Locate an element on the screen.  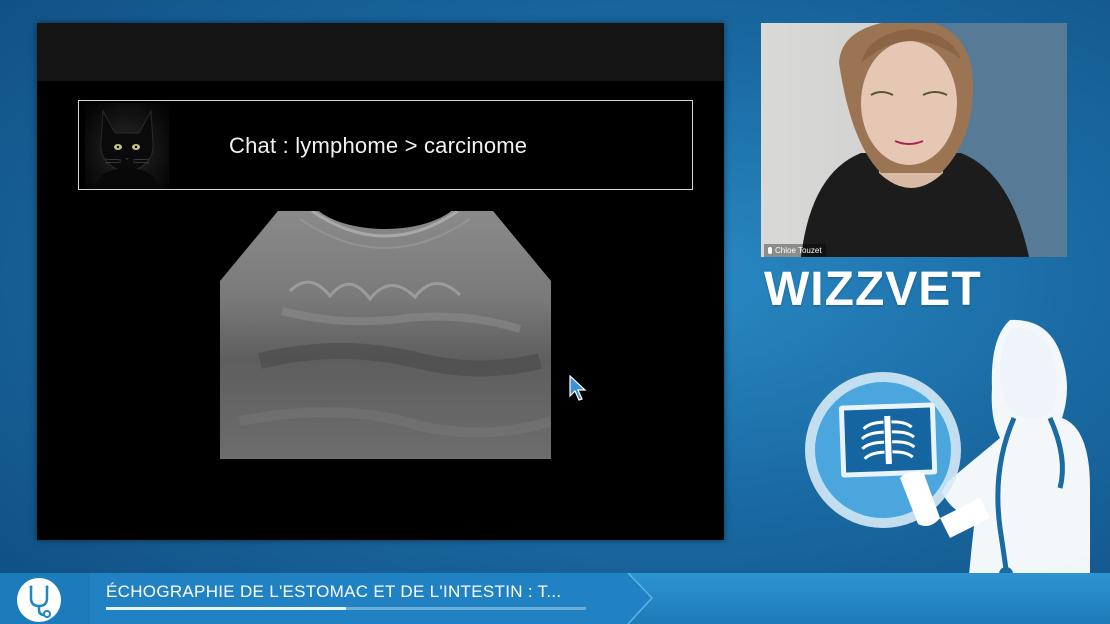
video-progress-fill is located at coordinates (226, 608).